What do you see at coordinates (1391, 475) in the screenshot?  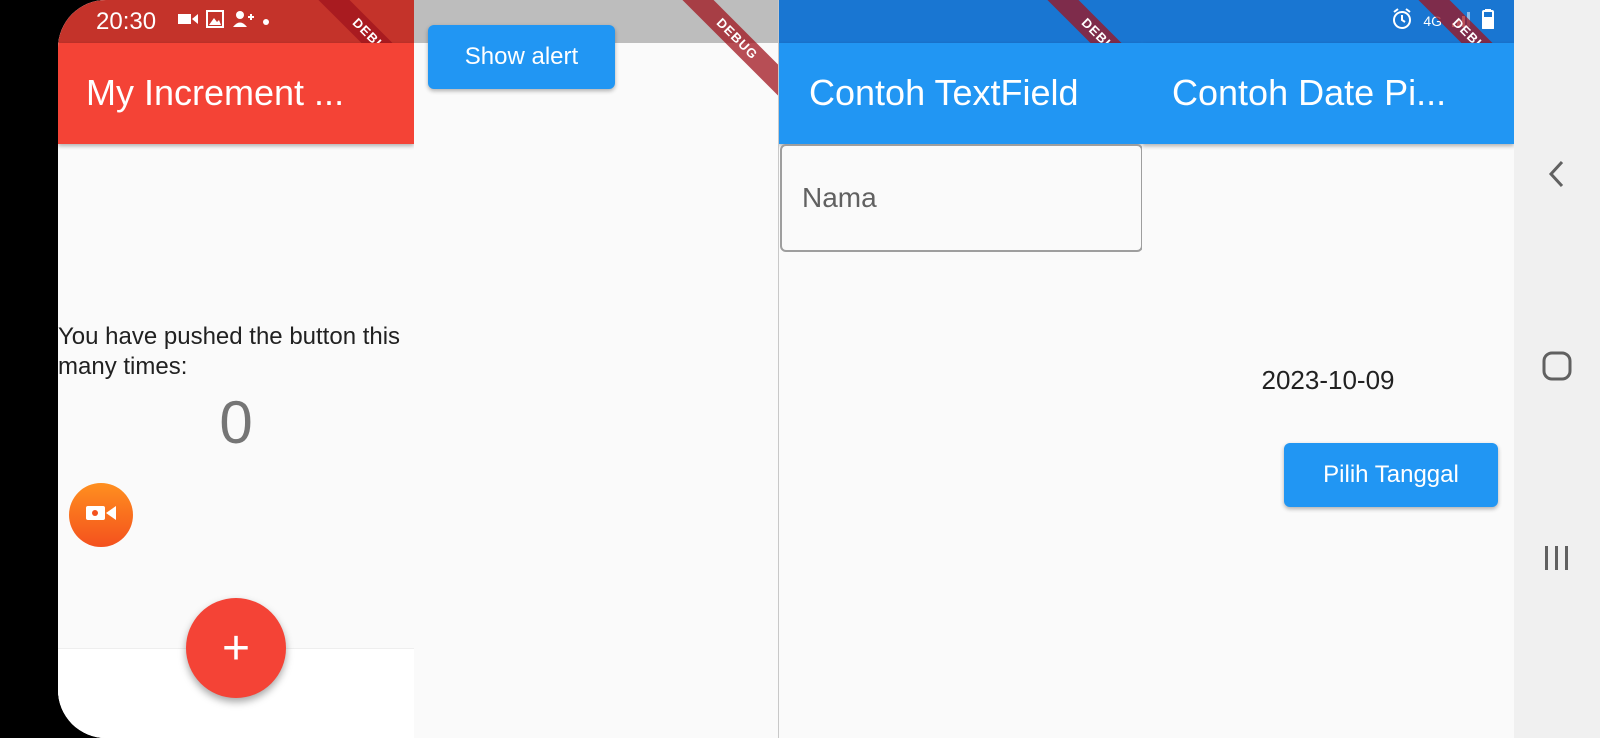 I see `pilih-tanggal-button: Pilih Tanggal` at bounding box center [1391, 475].